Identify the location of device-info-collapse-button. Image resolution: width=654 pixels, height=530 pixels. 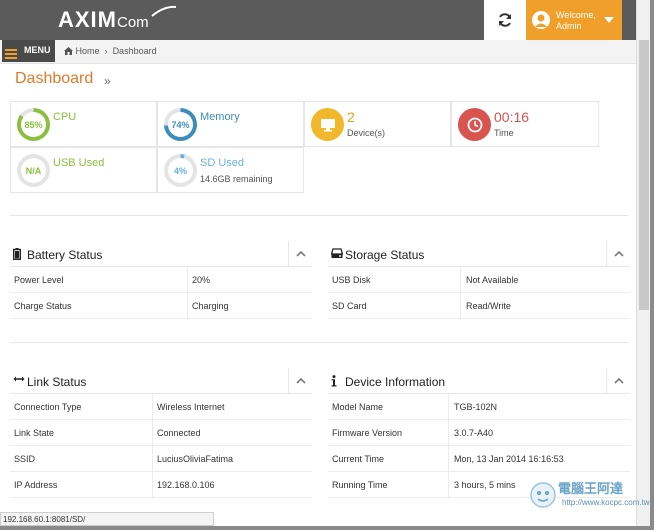
(618, 381).